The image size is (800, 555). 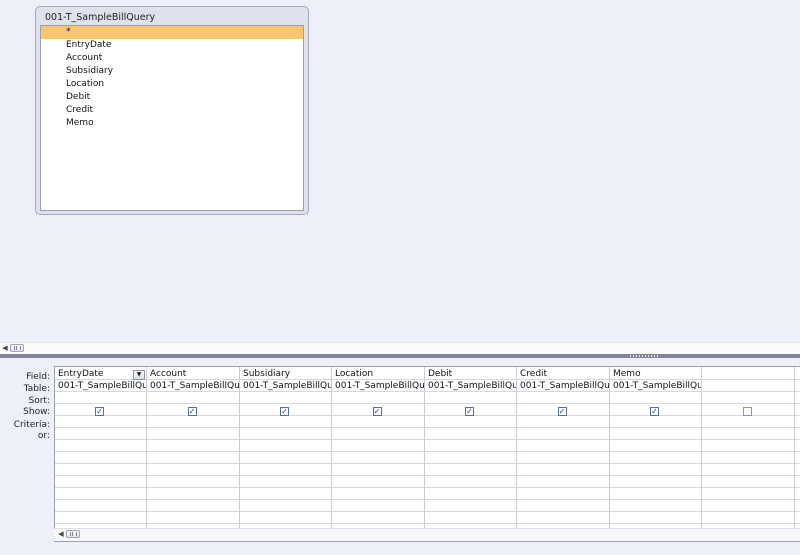 I want to click on field-list-item: EntryDate, so click(x=172, y=45).